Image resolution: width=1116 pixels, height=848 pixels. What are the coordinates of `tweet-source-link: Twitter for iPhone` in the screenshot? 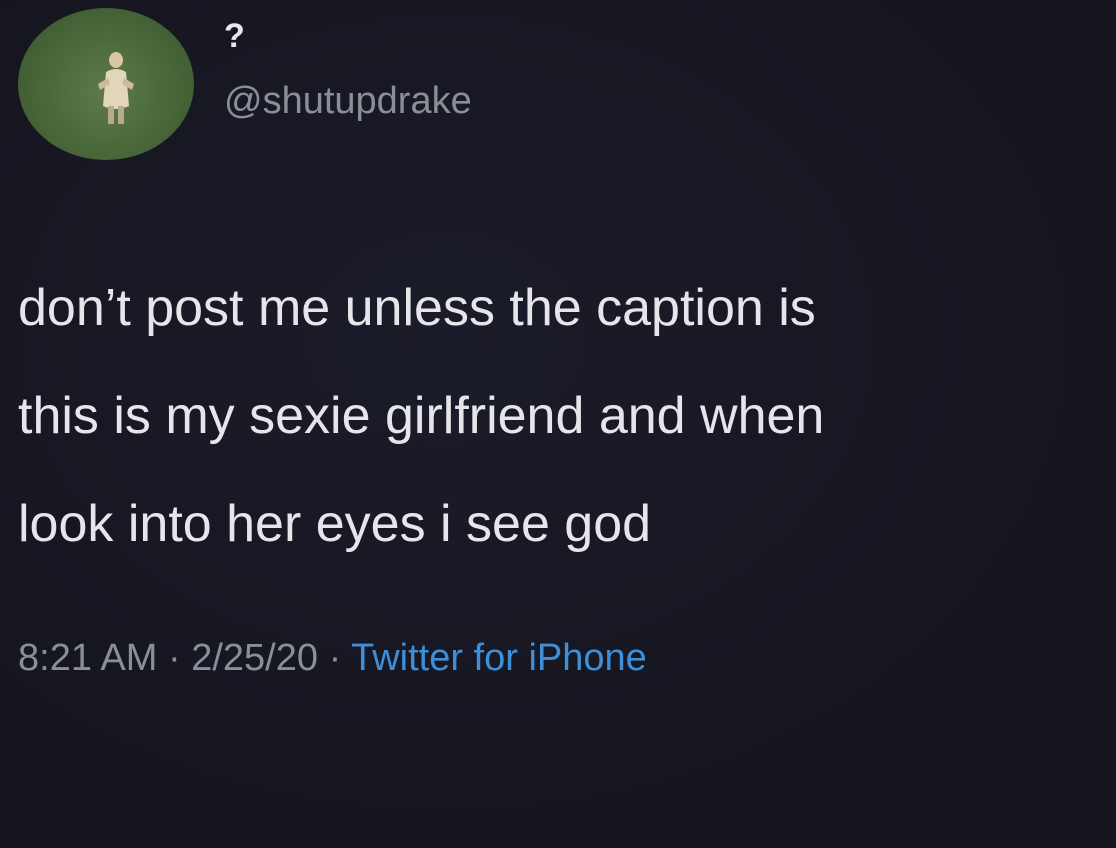 It's located at (499, 658).